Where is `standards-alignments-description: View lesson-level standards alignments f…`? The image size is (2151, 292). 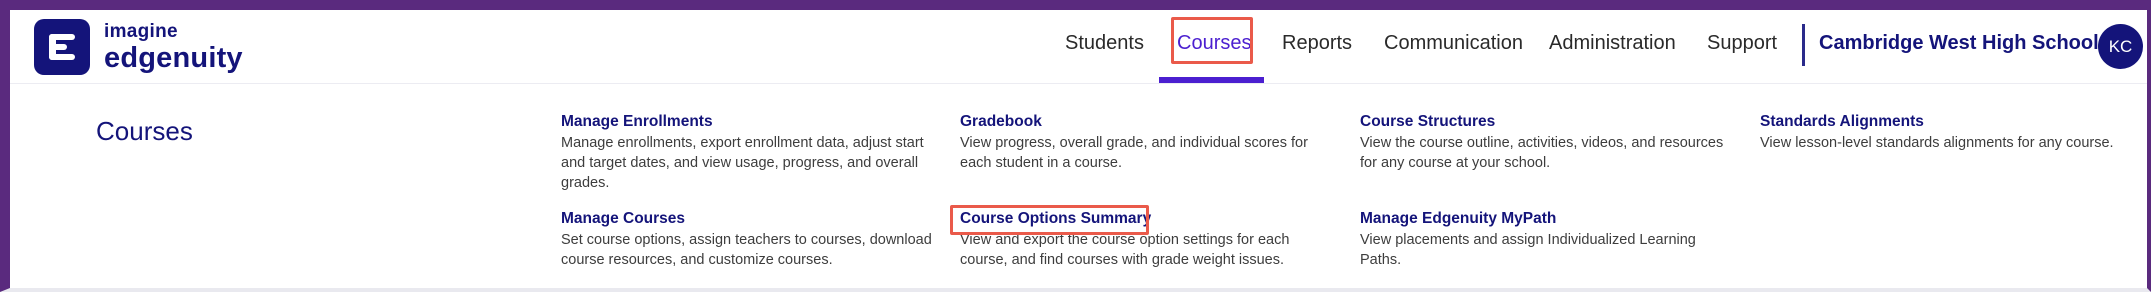 standards-alignments-description: View lesson-level standards alignments f… is located at coordinates (1937, 143).